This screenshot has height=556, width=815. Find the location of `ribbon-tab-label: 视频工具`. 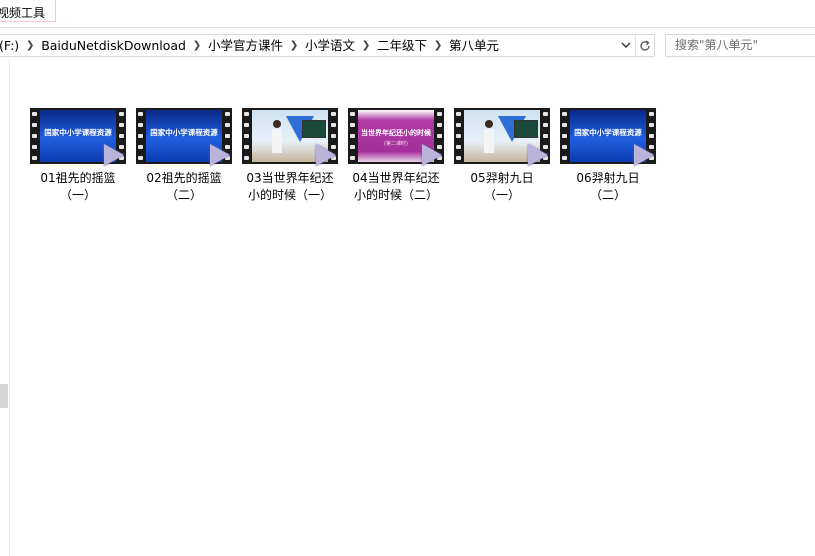

ribbon-tab-label: 视频工具 is located at coordinates (23, 13).